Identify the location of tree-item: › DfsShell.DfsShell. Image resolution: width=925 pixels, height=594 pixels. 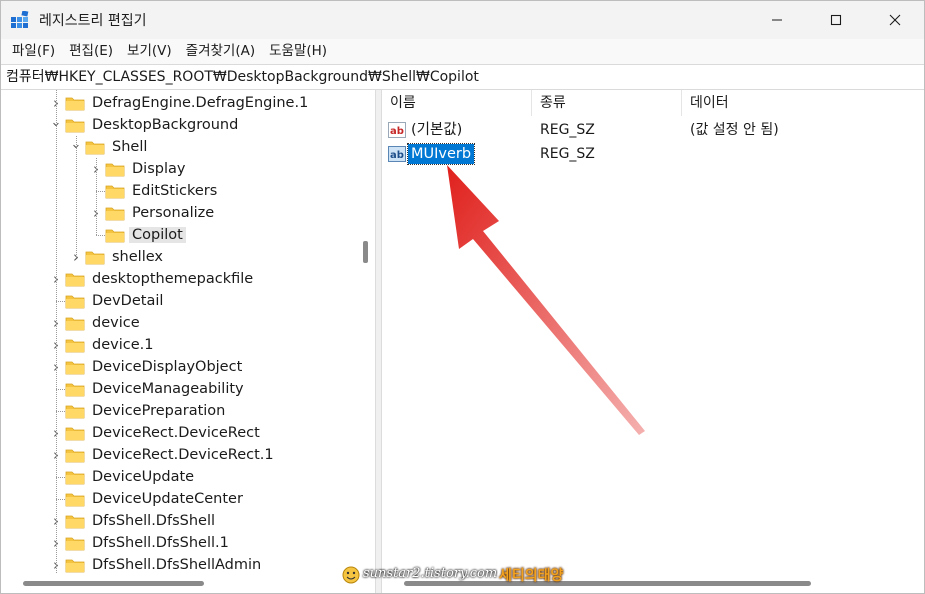
(133, 521).